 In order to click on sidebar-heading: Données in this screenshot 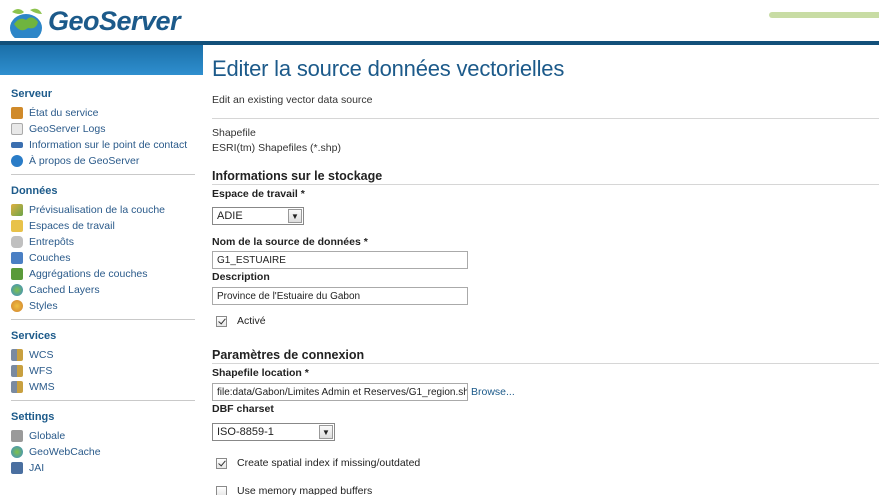, I will do `click(34, 191)`.